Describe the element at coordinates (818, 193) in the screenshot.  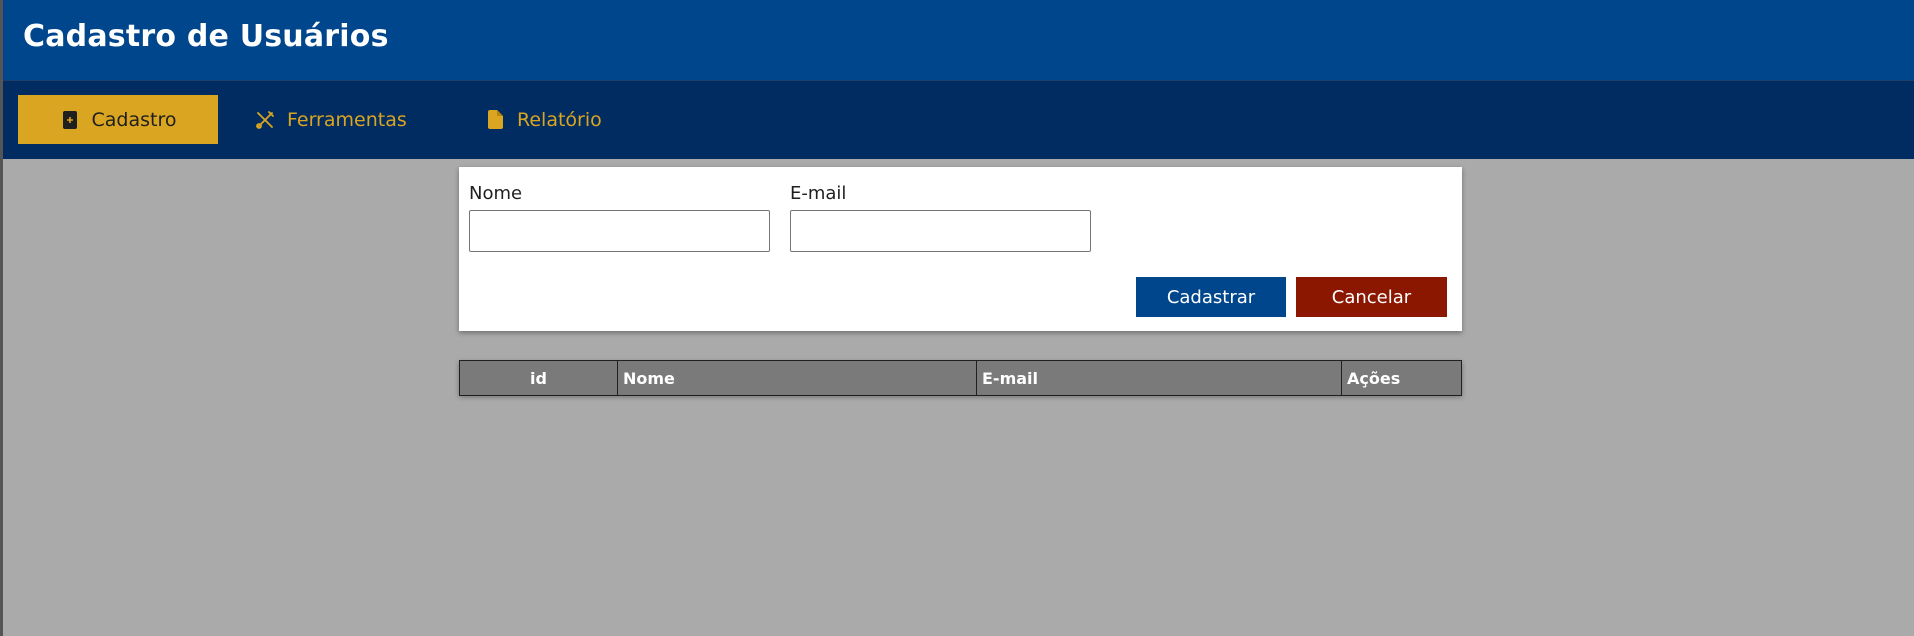
I see `email-label: E-mail` at that location.